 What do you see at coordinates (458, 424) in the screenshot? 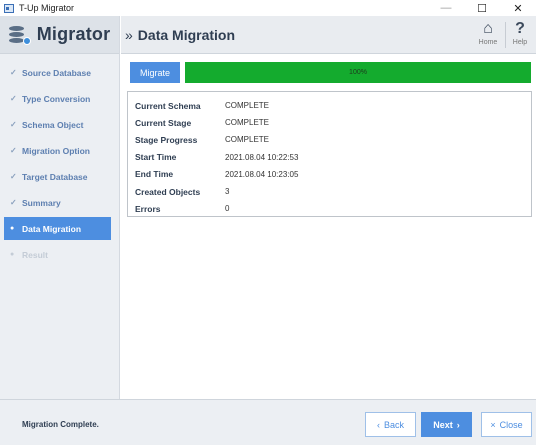
I see `chevron-right-icon: ›` at bounding box center [458, 424].